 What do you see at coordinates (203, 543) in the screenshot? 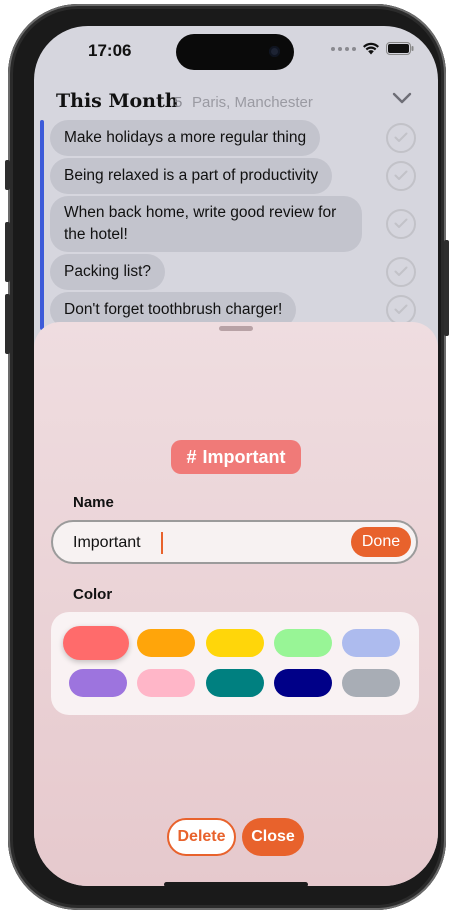
I see `name-input` at bounding box center [203, 543].